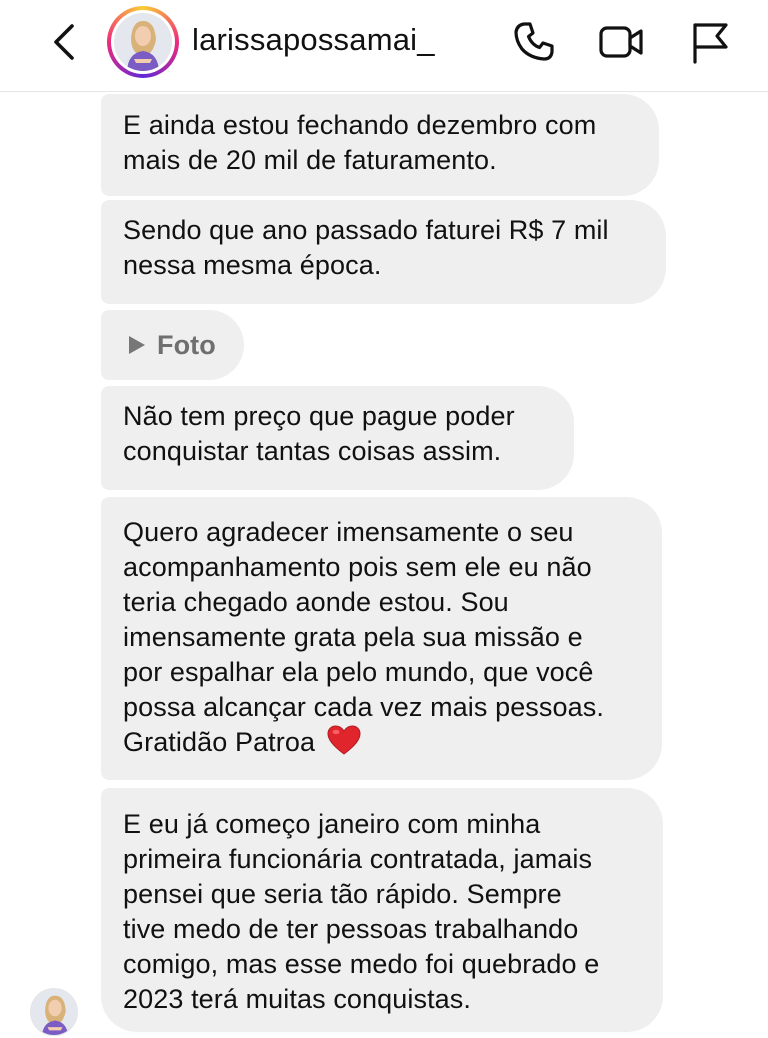  Describe the element at coordinates (252, 265) in the screenshot. I see `message-text: nessa mesma época.` at that location.